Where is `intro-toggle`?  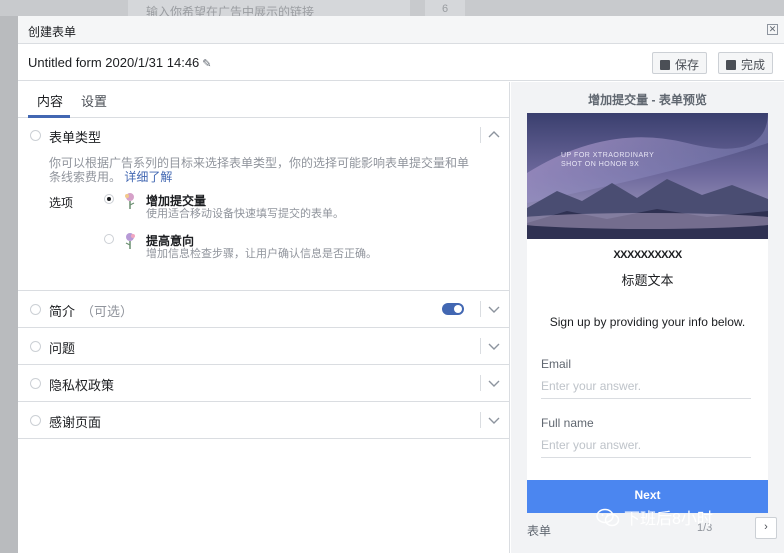 intro-toggle is located at coordinates (453, 309).